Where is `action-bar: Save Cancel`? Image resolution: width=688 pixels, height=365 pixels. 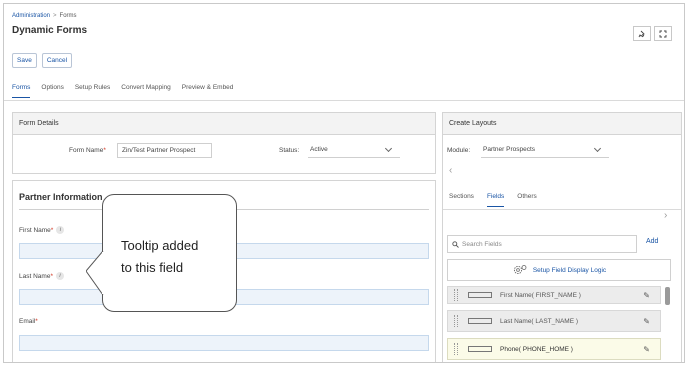
action-bar: Save Cancel is located at coordinates (42, 60).